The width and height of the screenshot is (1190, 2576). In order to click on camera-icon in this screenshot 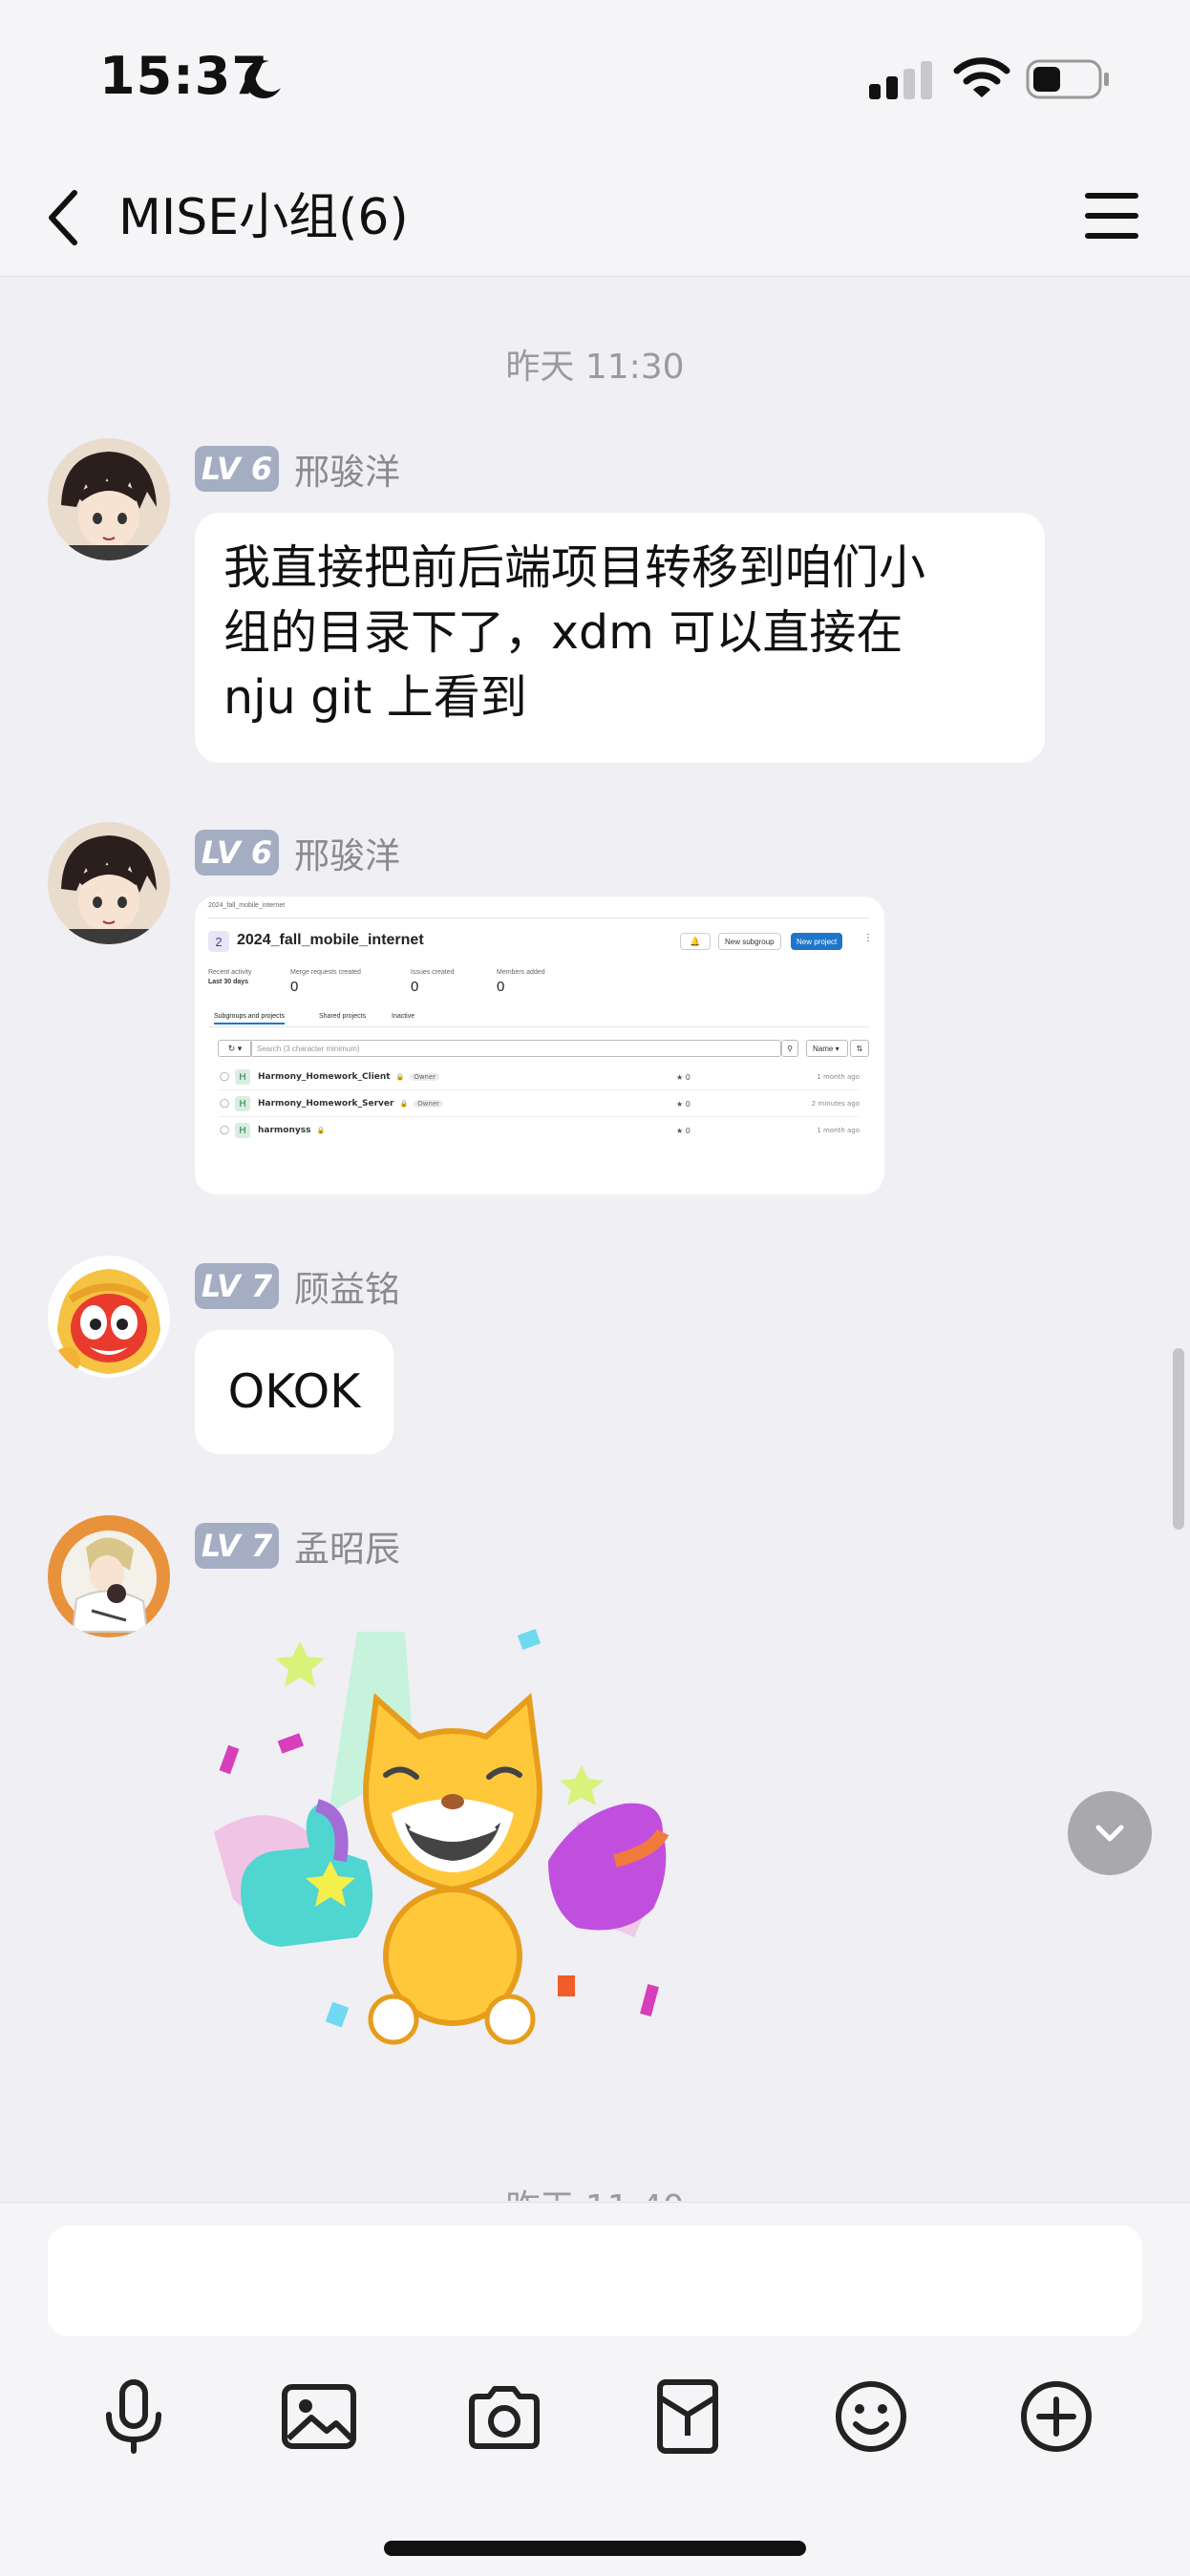, I will do `click(504, 2417)`.